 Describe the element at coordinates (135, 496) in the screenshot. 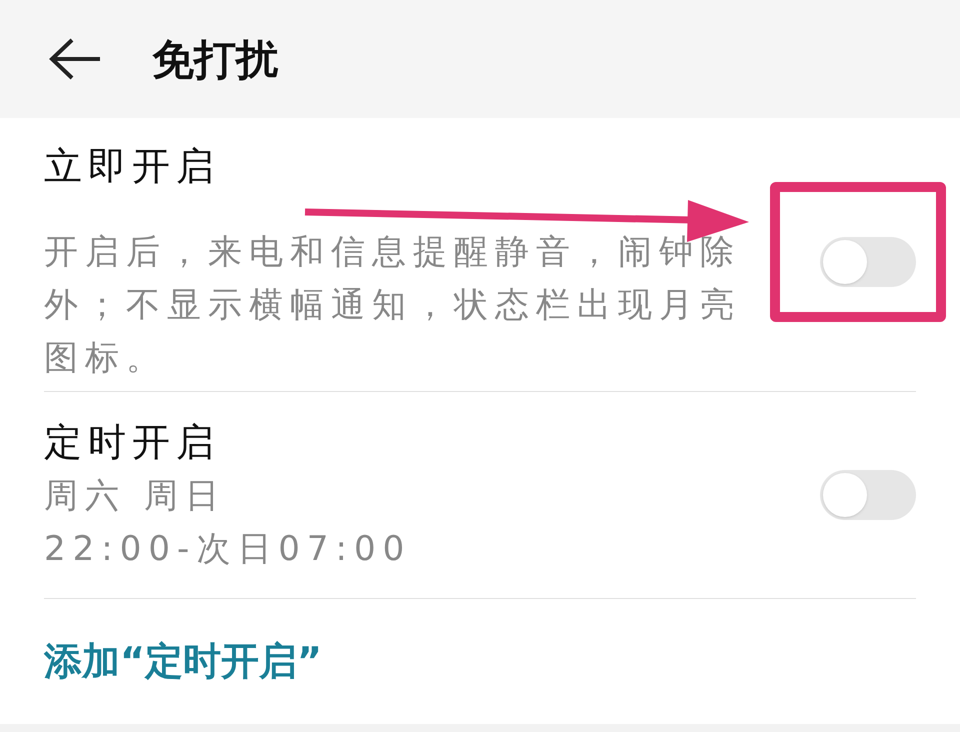

I see `setting-description: 周六 周日` at that location.